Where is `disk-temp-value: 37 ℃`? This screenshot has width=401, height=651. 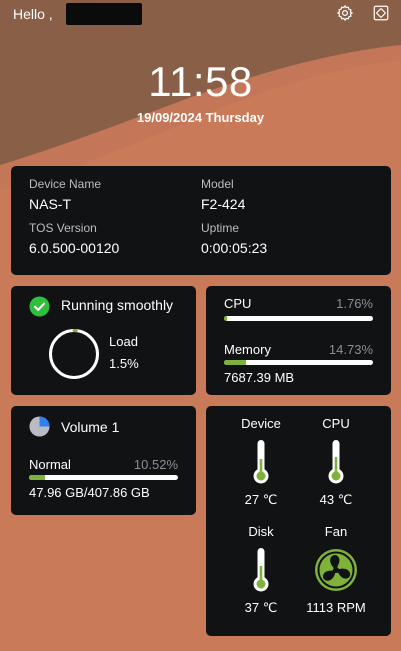 disk-temp-value: 37 ℃ is located at coordinates (261, 607).